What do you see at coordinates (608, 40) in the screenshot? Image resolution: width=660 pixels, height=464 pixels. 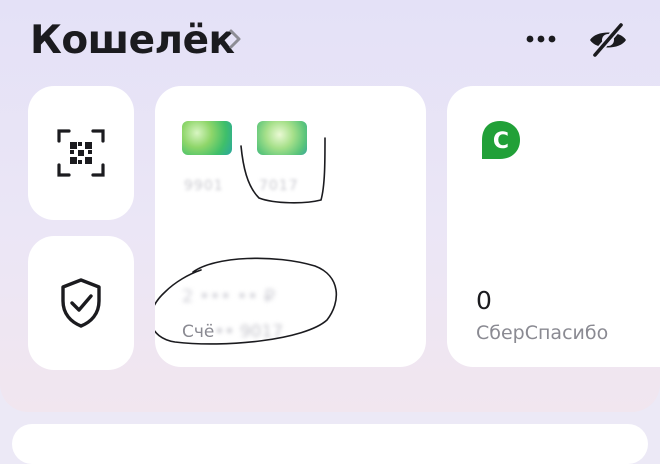 I see `eye-slash-icon` at bounding box center [608, 40].